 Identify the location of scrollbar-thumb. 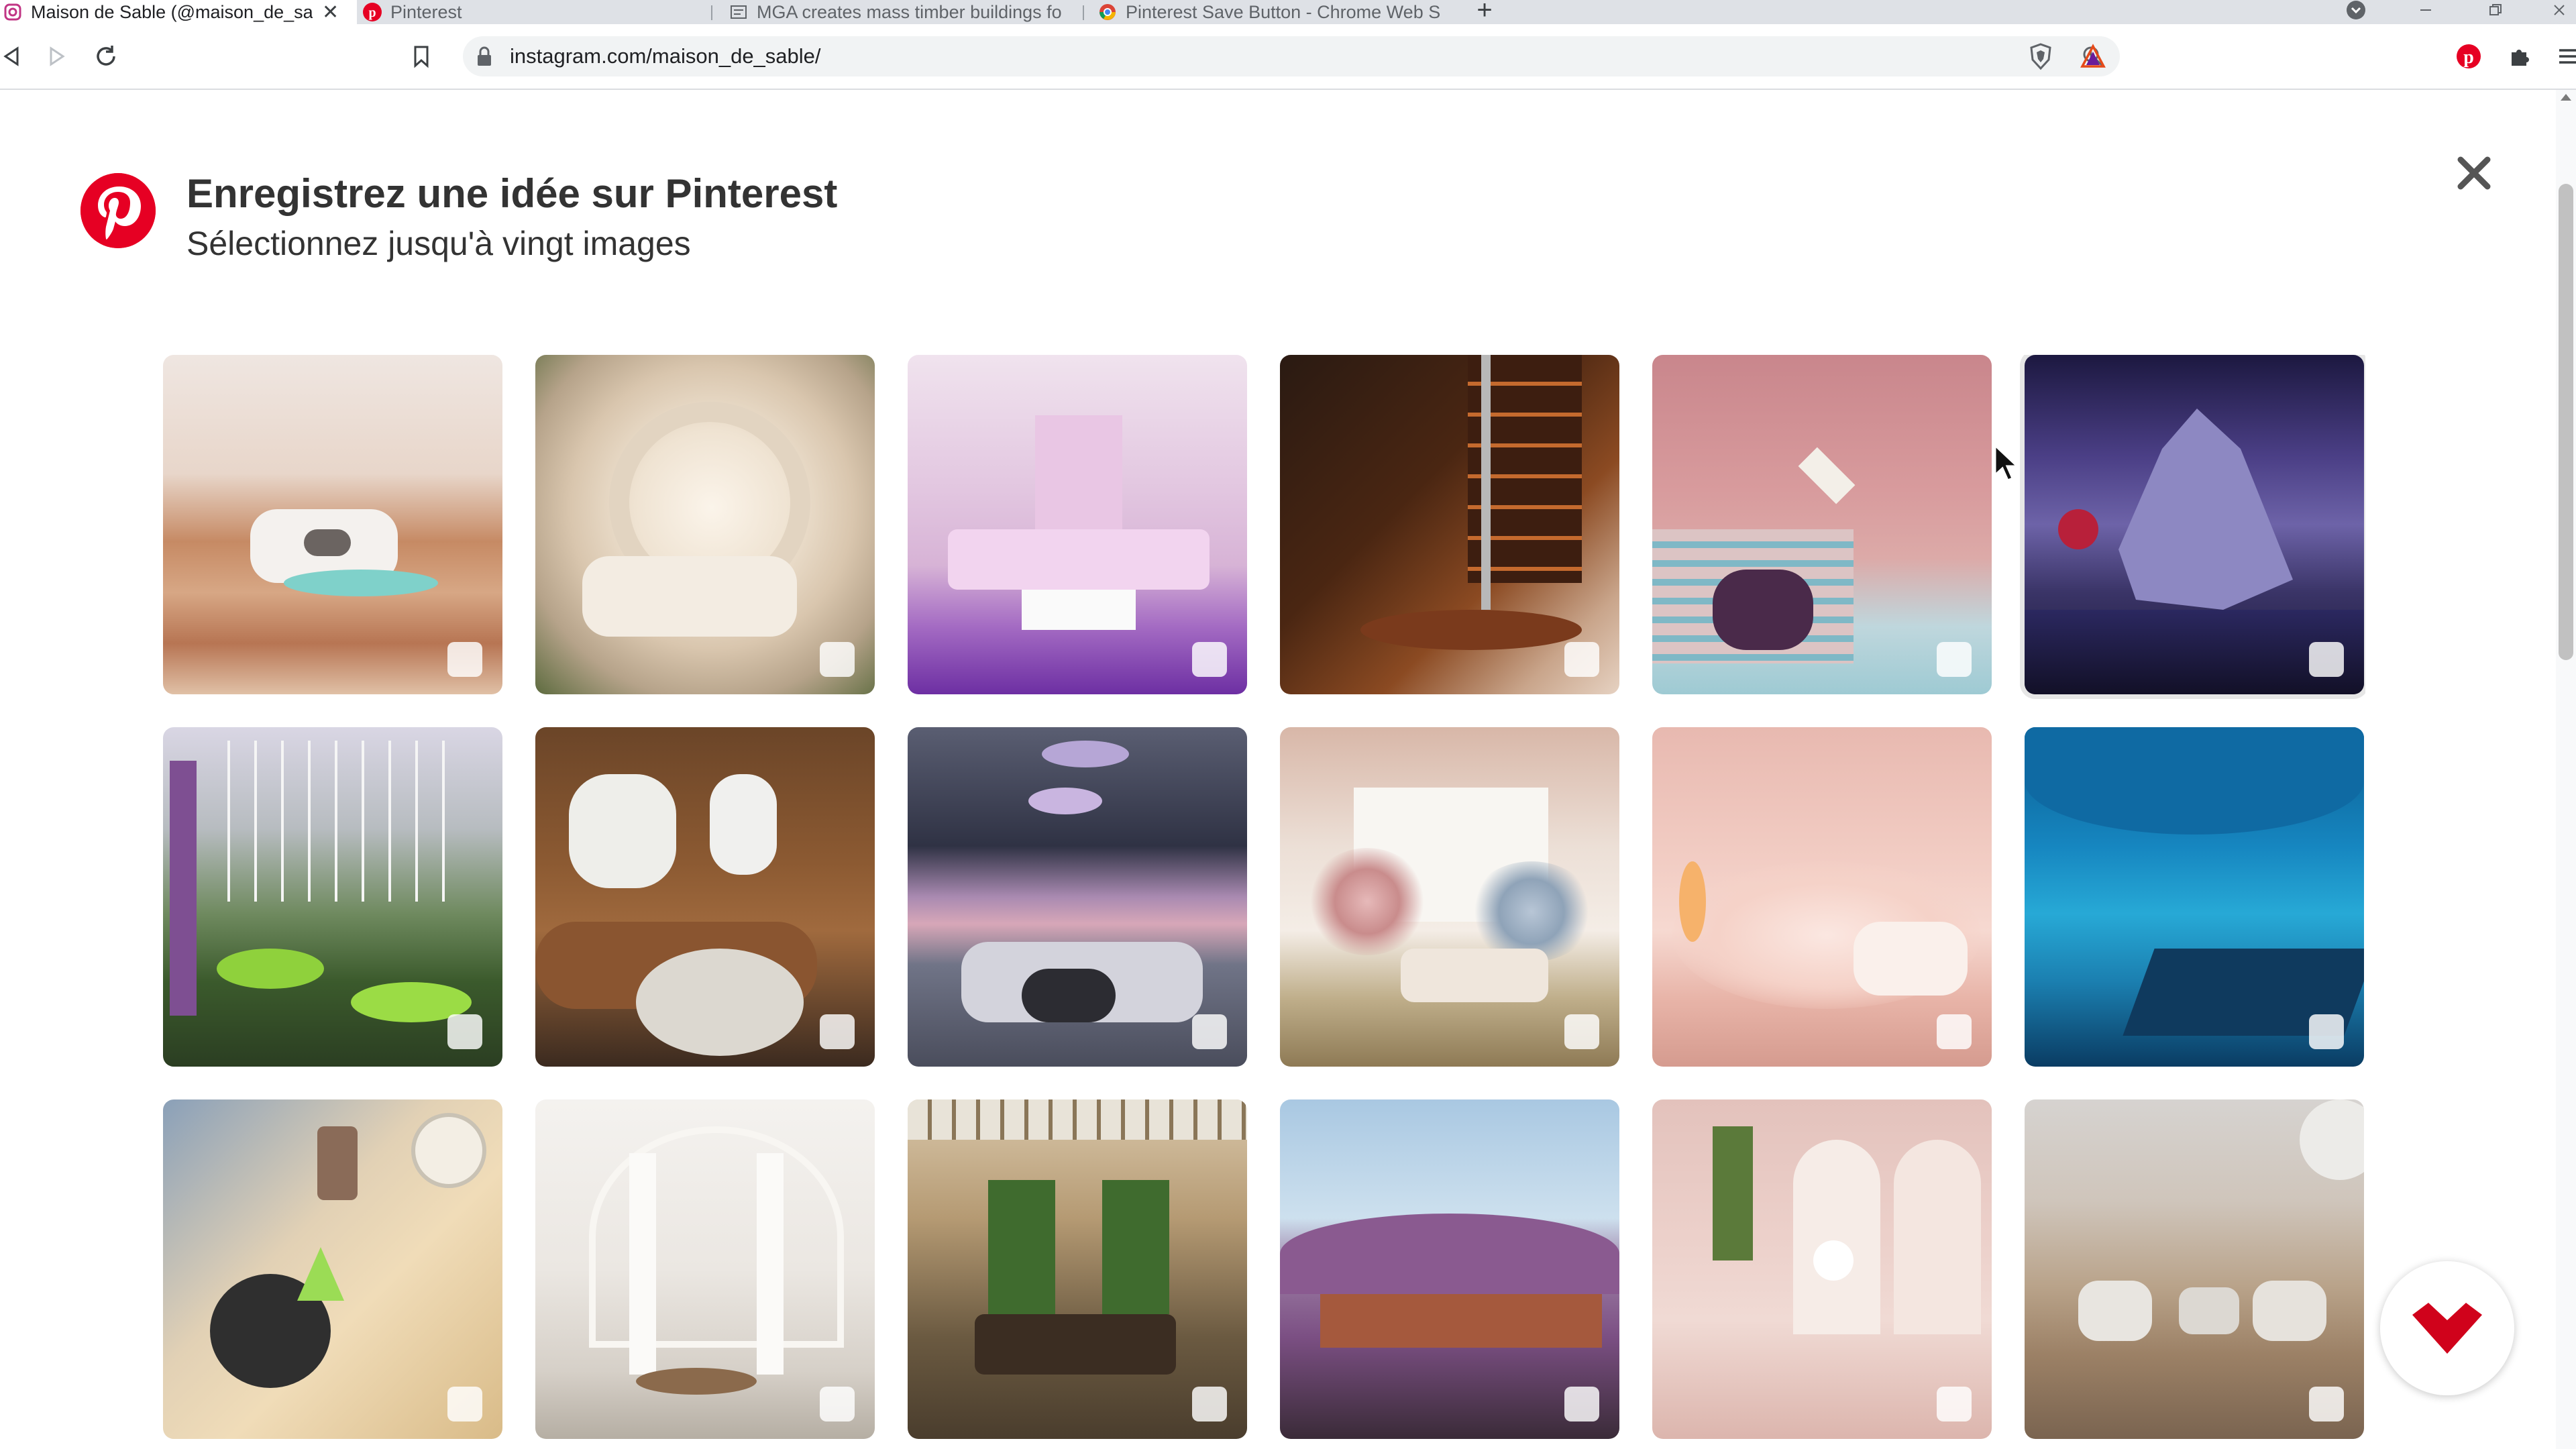
(2566, 422).